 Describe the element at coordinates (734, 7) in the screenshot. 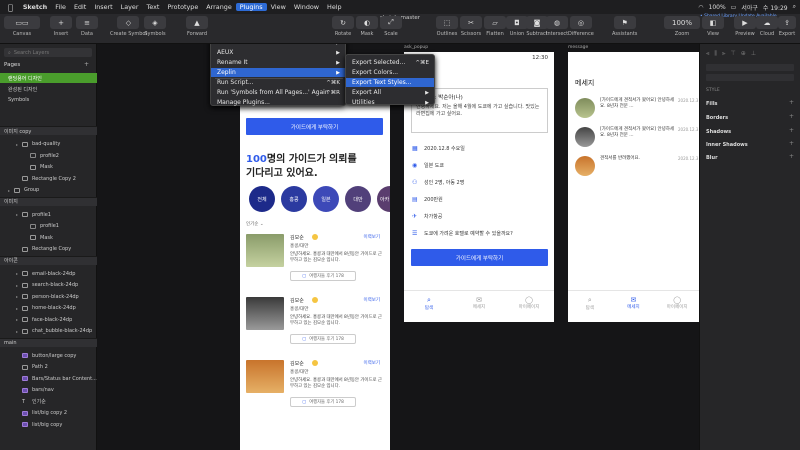

I see `battery-icon: ▭` at that location.